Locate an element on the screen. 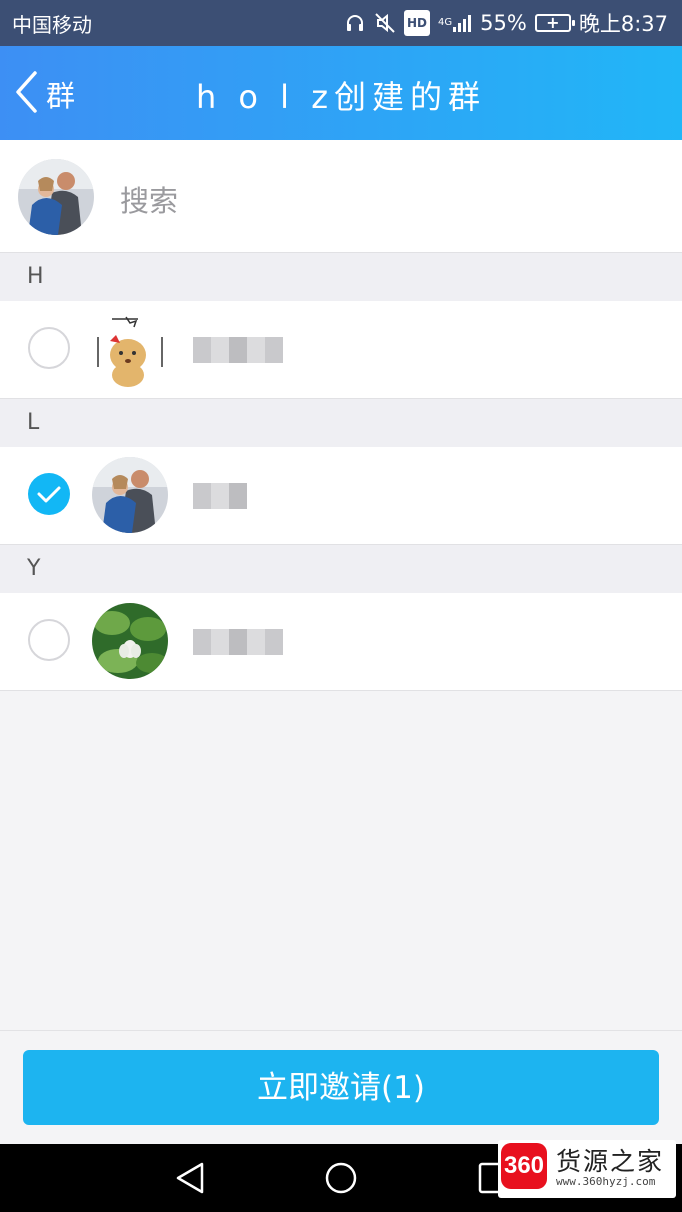 The width and height of the screenshot is (682, 1212). carrier-label: 中国移动 is located at coordinates (52, 25).